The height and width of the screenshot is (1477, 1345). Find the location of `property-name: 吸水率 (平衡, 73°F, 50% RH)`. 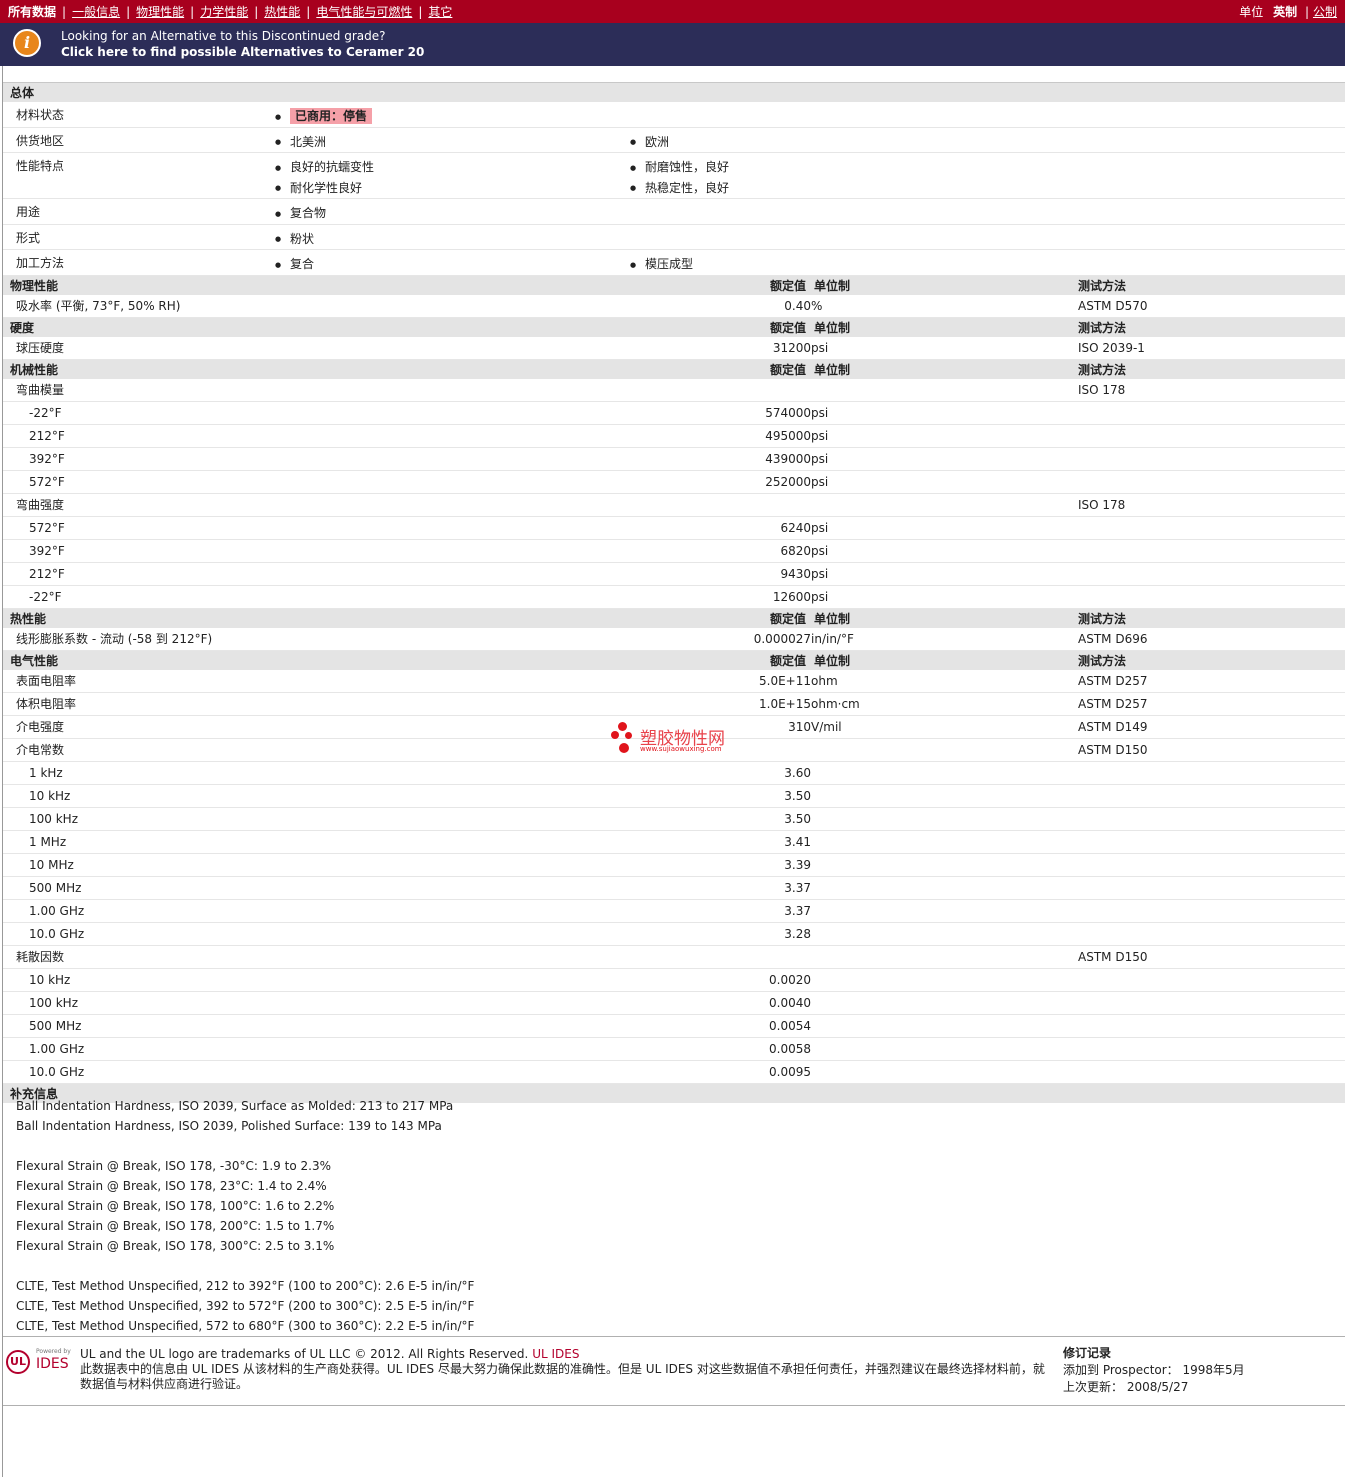

property-name: 吸水率 (平衡, 73°F, 50% RH) is located at coordinates (316, 306).